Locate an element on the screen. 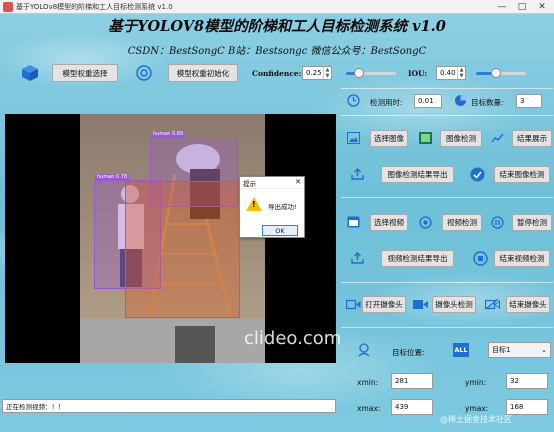 The height and width of the screenshot is (432, 554). page-title: 基于YOLOV8模型的阶梯和工人目标检测系统 v1.0 is located at coordinates (277, 26).